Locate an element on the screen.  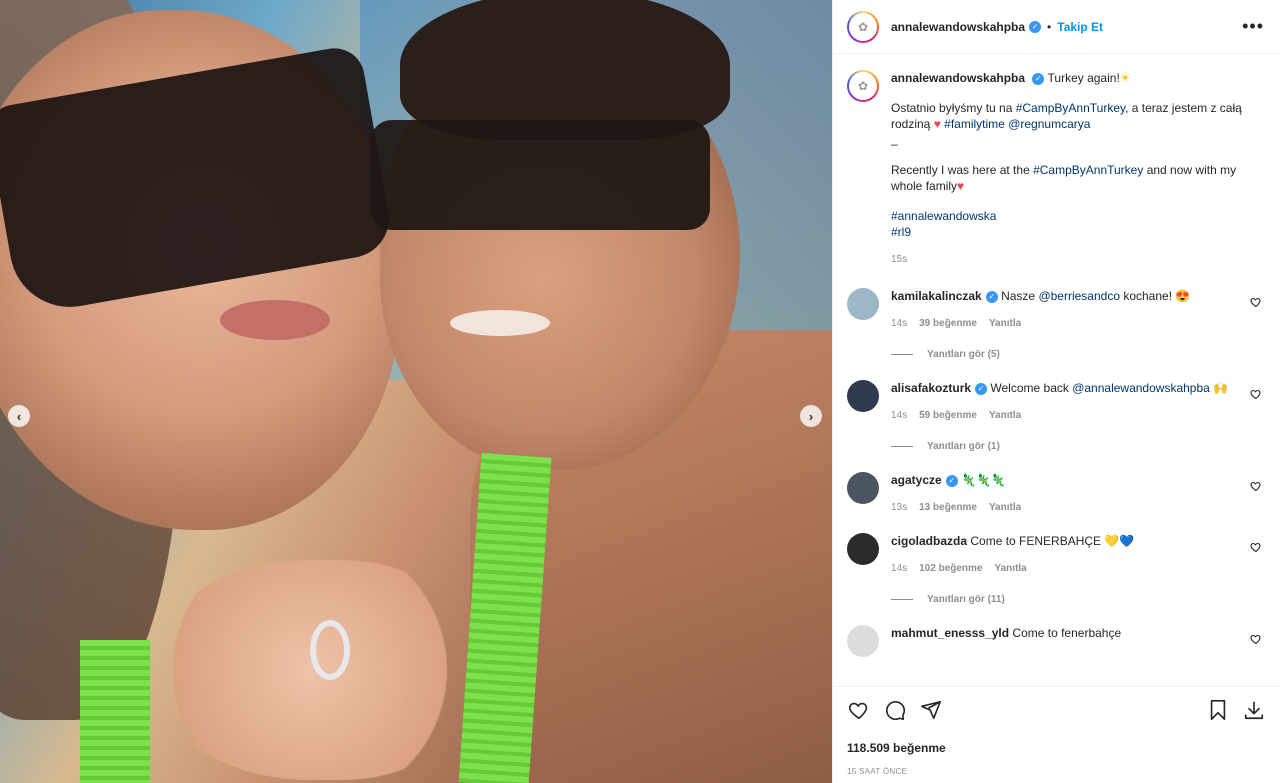
comment-text: kochane! 😍 is located at coordinates (1155, 296).